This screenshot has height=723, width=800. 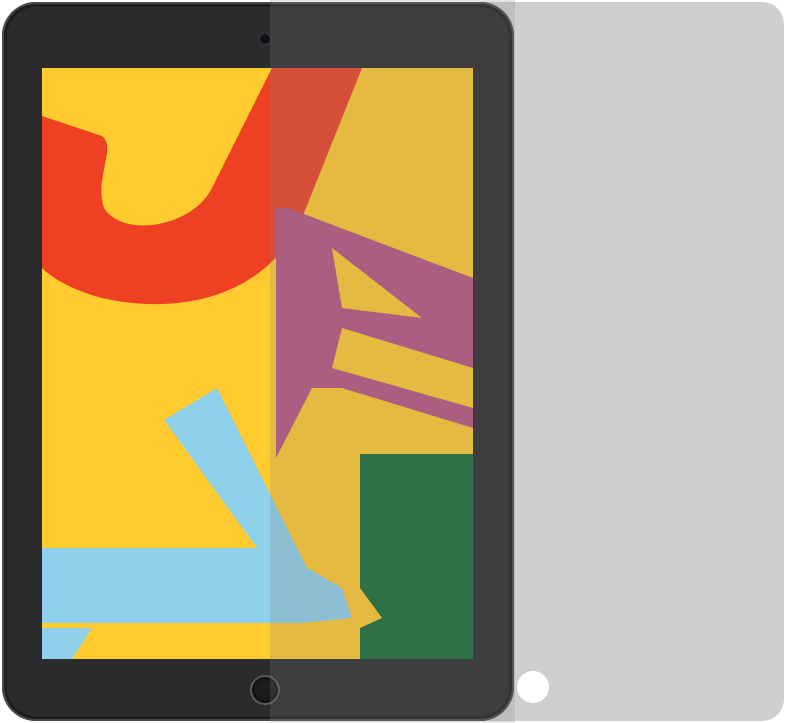 I want to click on green-letter-shape, so click(x=416, y=556).